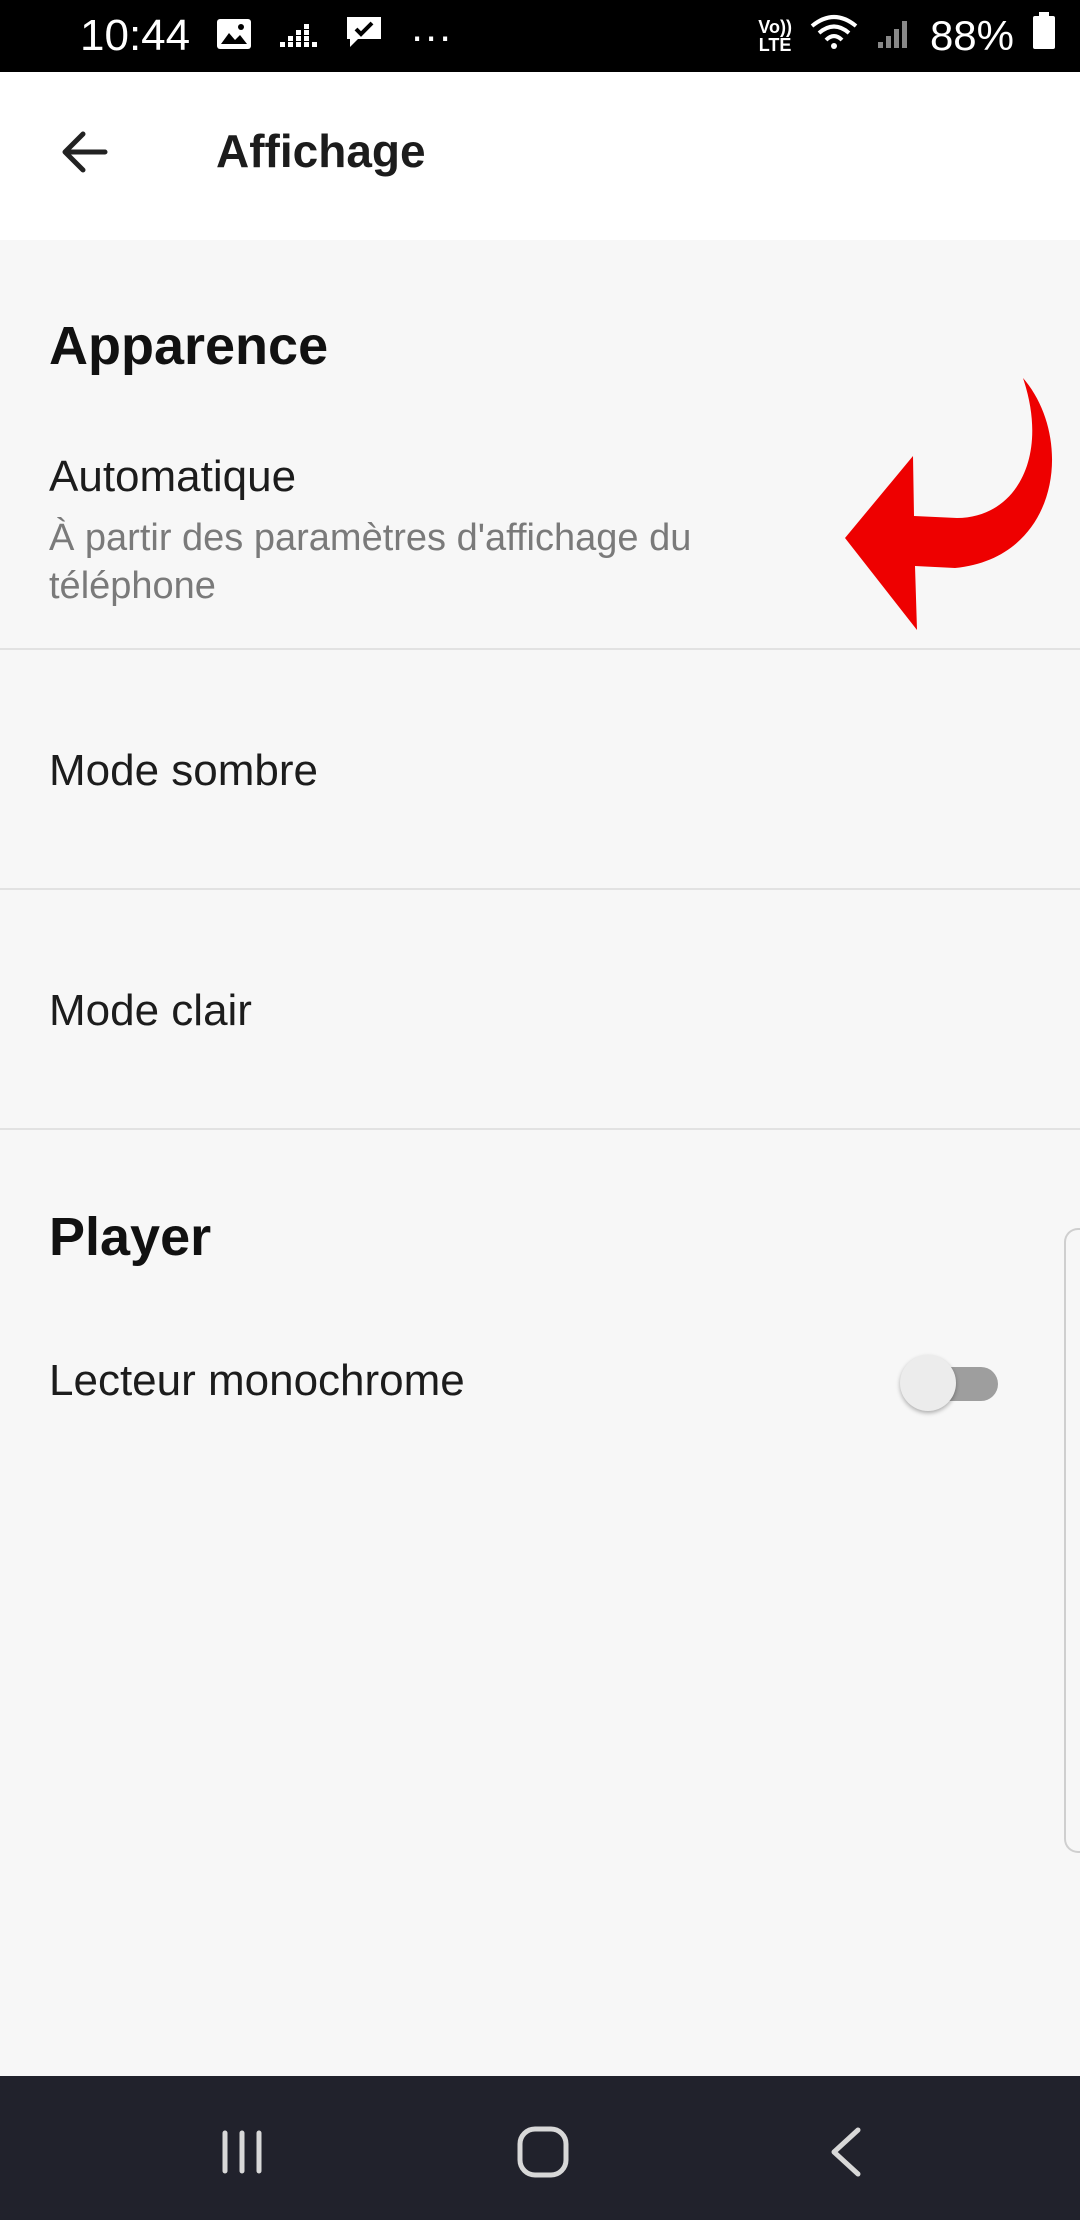 The image size is (1080, 2220). Describe the element at coordinates (928, 1383) in the screenshot. I see `toggle-knob` at that location.